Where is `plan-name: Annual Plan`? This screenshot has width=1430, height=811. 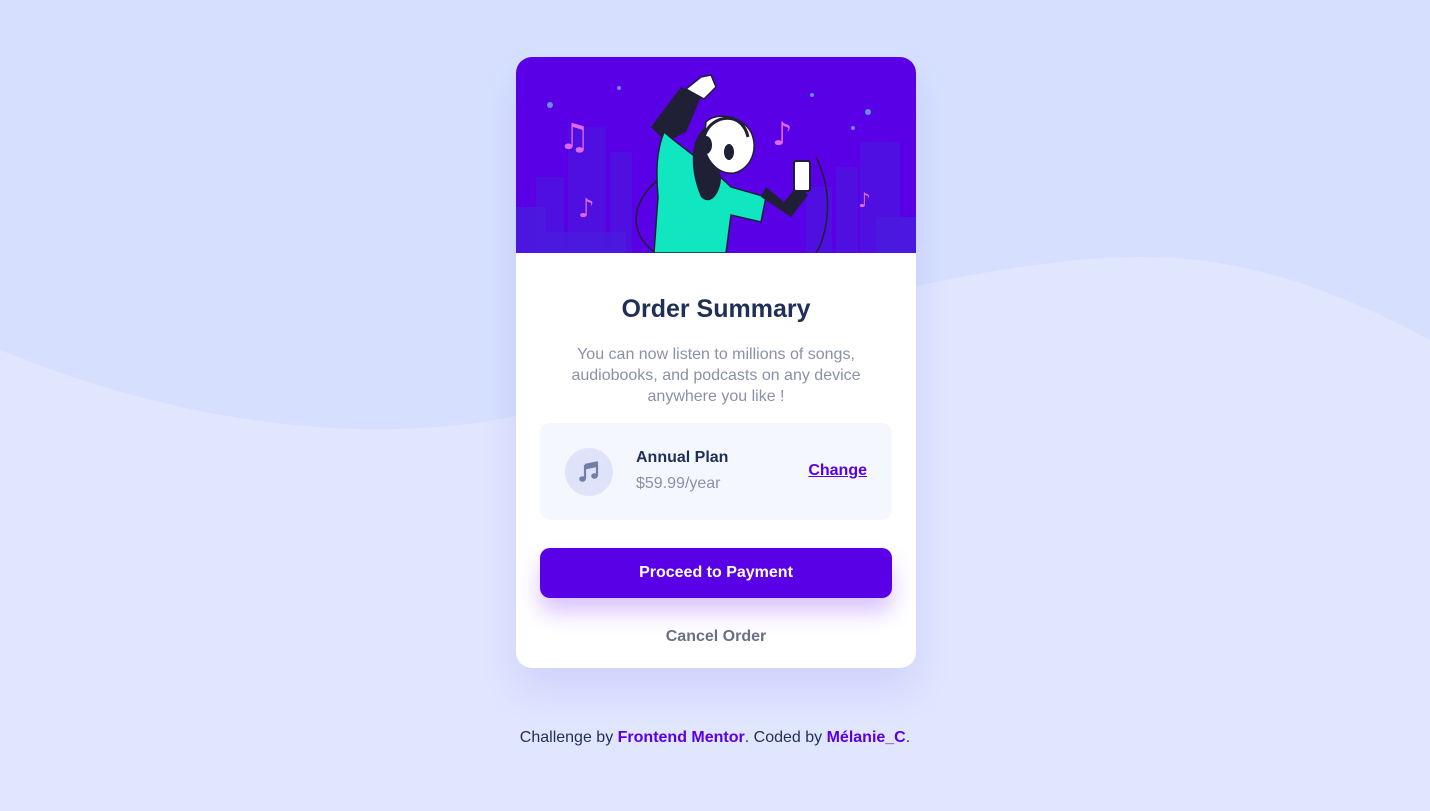
plan-name: Annual Plan is located at coordinates (682, 457).